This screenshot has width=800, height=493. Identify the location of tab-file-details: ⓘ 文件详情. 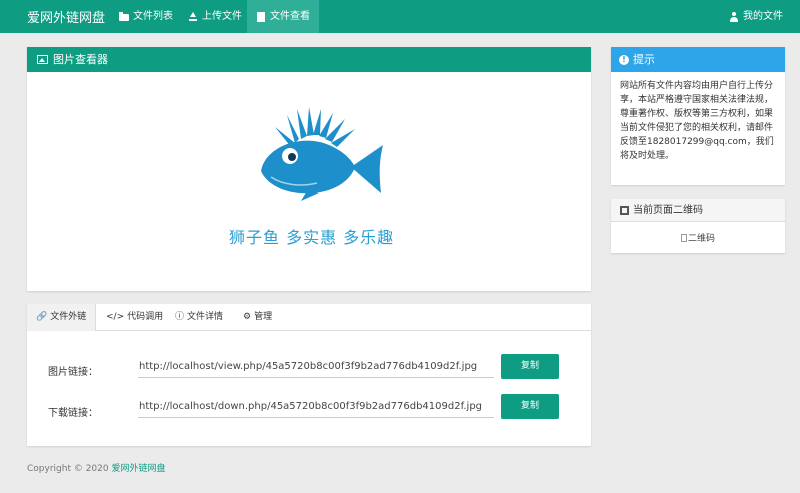
(199, 317).